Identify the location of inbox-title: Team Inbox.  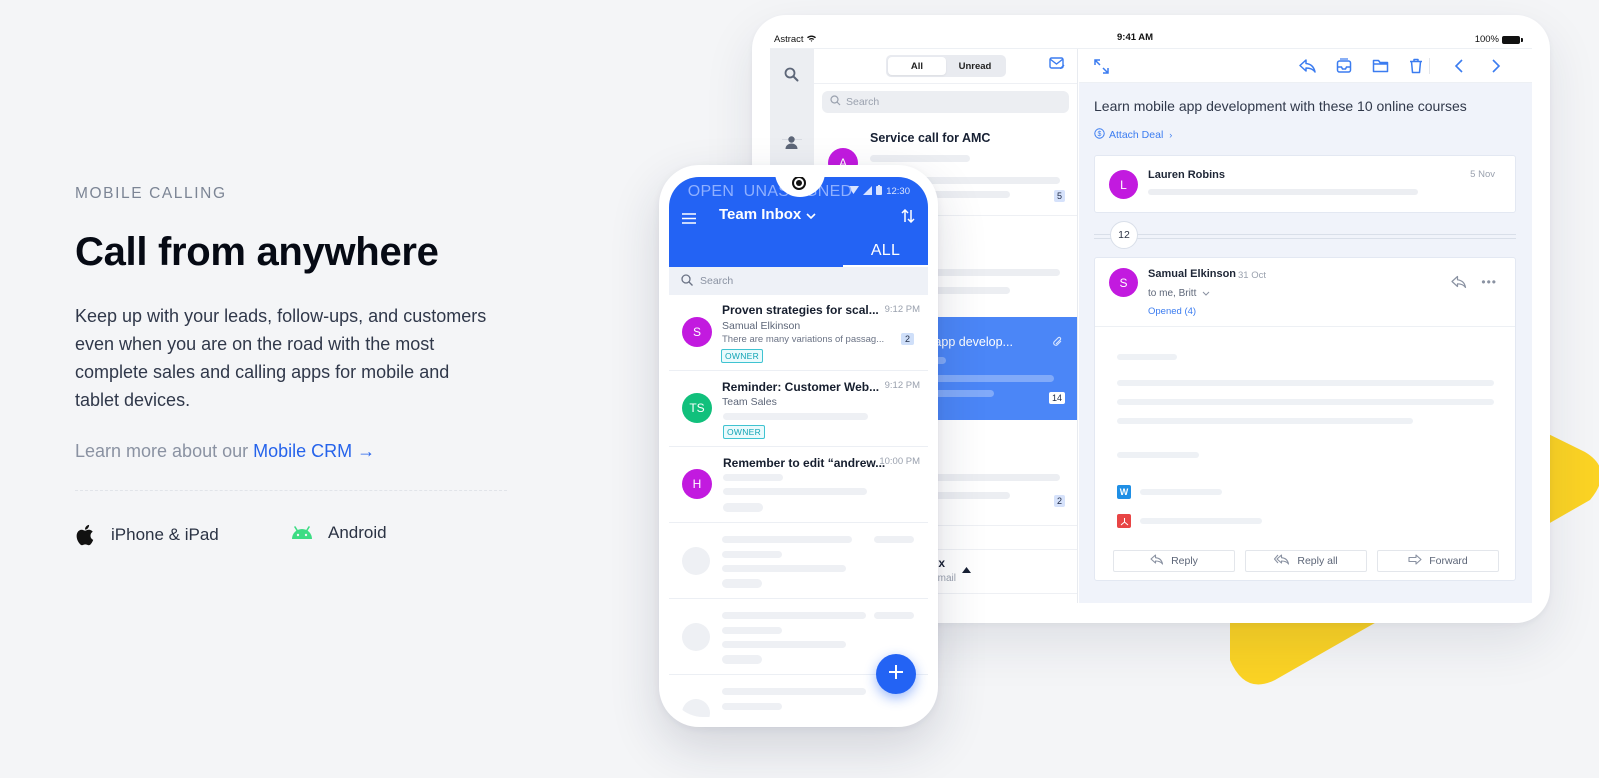
(760, 214).